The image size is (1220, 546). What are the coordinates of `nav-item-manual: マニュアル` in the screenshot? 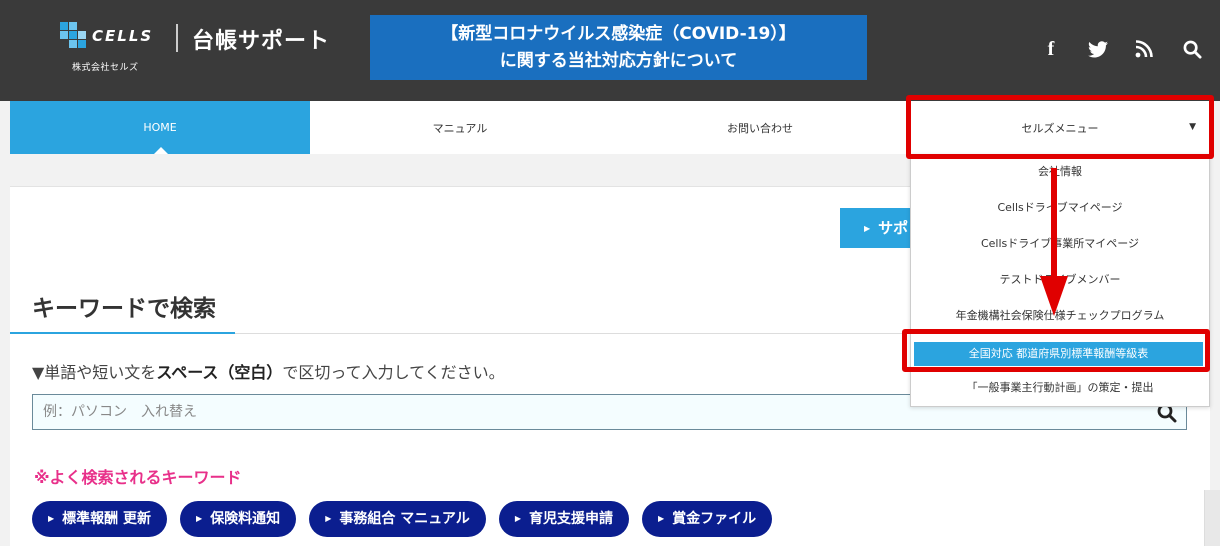 It's located at (460, 127).